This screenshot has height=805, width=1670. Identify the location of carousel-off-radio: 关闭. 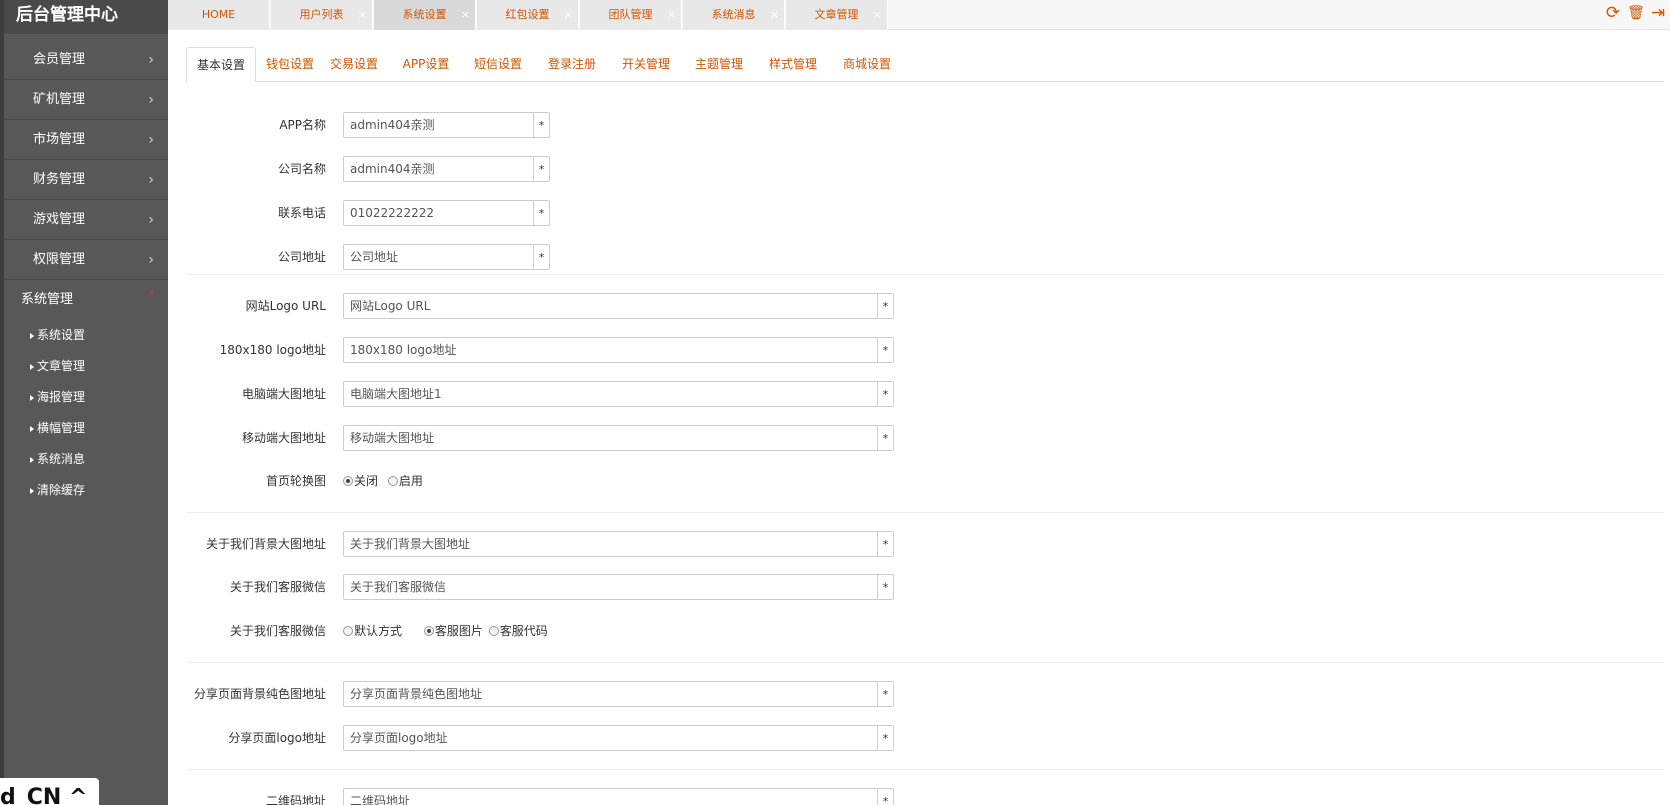
(360, 481).